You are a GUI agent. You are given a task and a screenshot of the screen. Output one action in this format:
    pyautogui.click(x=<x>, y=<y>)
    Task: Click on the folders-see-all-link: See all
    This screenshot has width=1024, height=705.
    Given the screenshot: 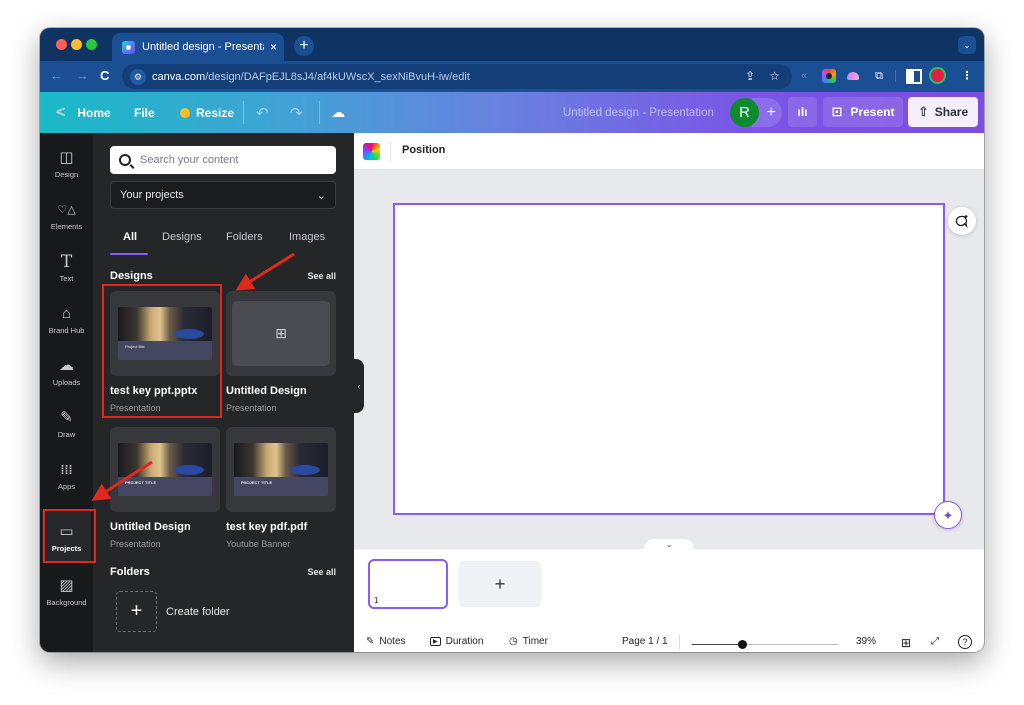 What is the action you would take?
    pyautogui.click(x=321, y=572)
    